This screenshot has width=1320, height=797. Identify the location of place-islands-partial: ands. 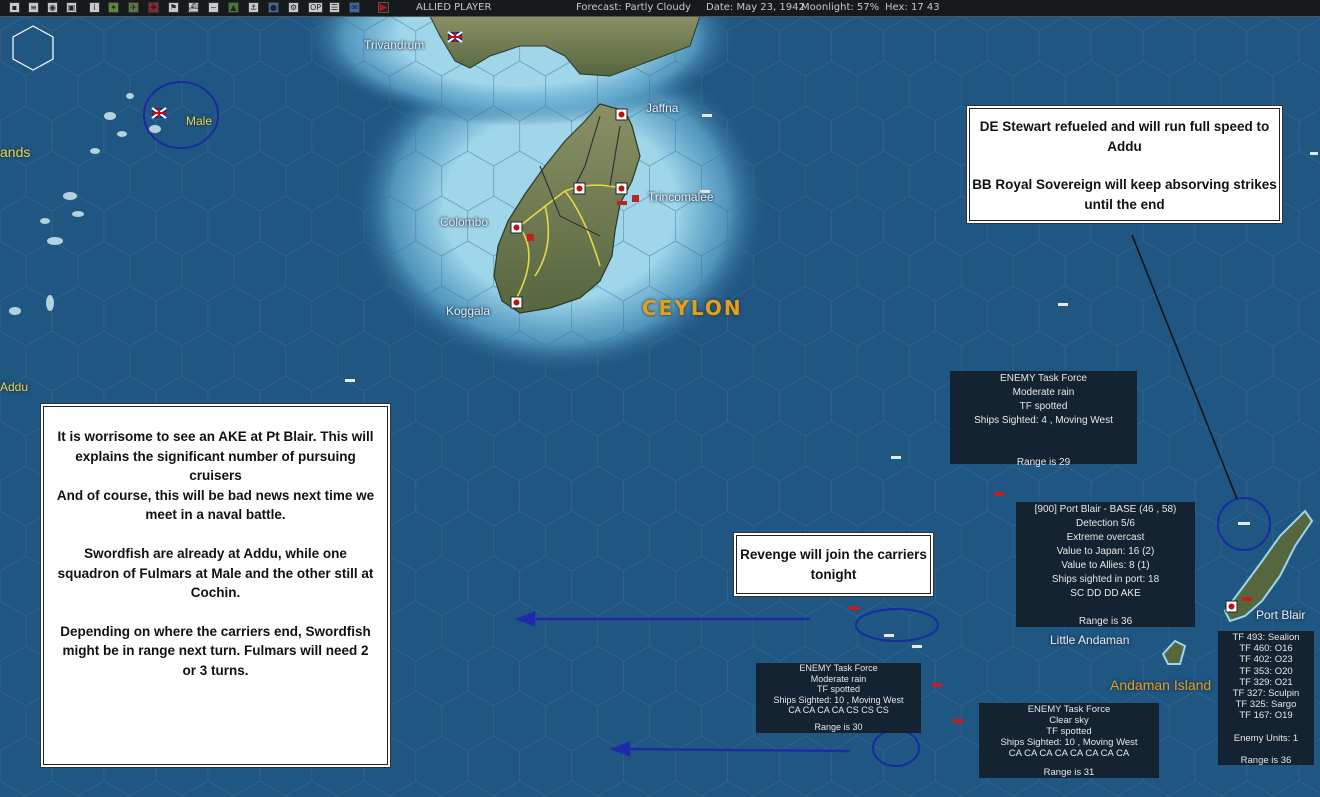
(15, 152).